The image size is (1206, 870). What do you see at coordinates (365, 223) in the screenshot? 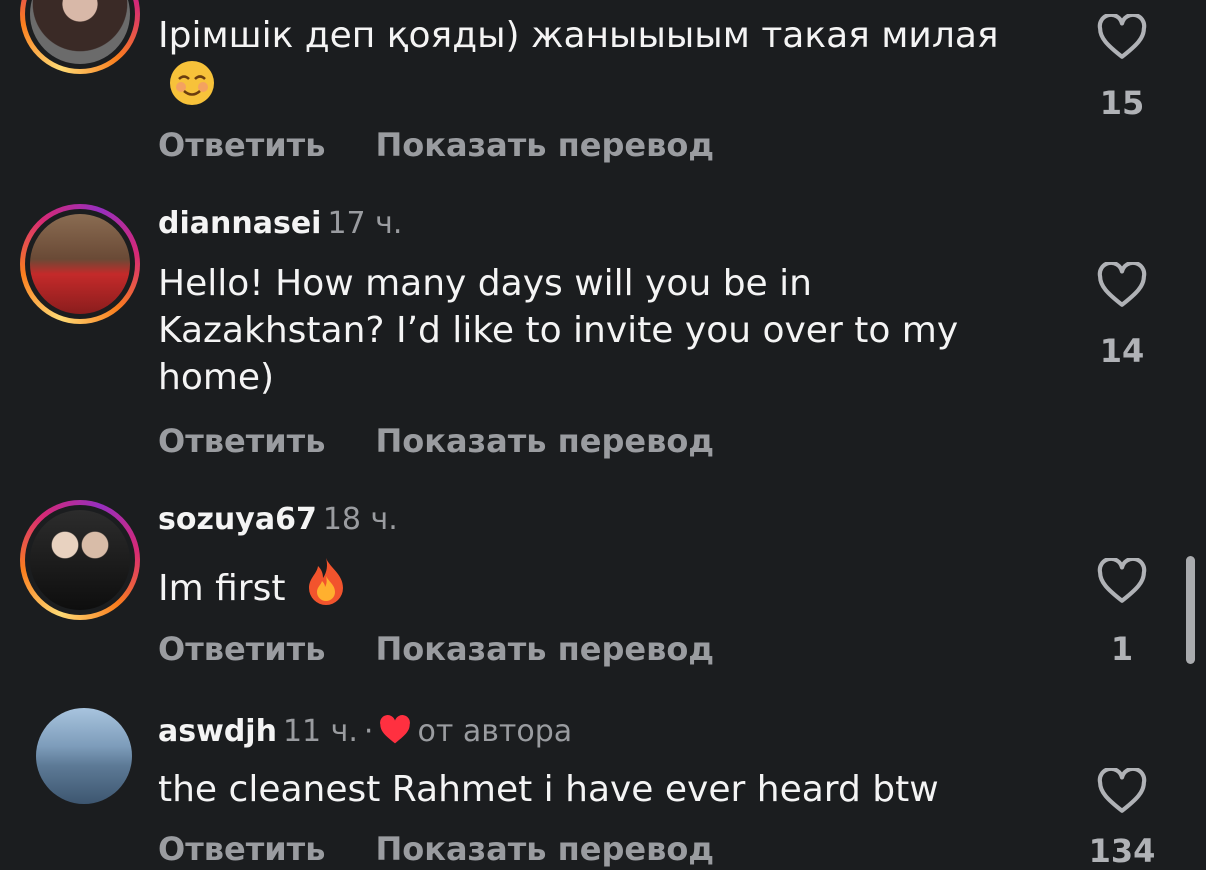
I see `comment-time: 17 ч.` at bounding box center [365, 223].